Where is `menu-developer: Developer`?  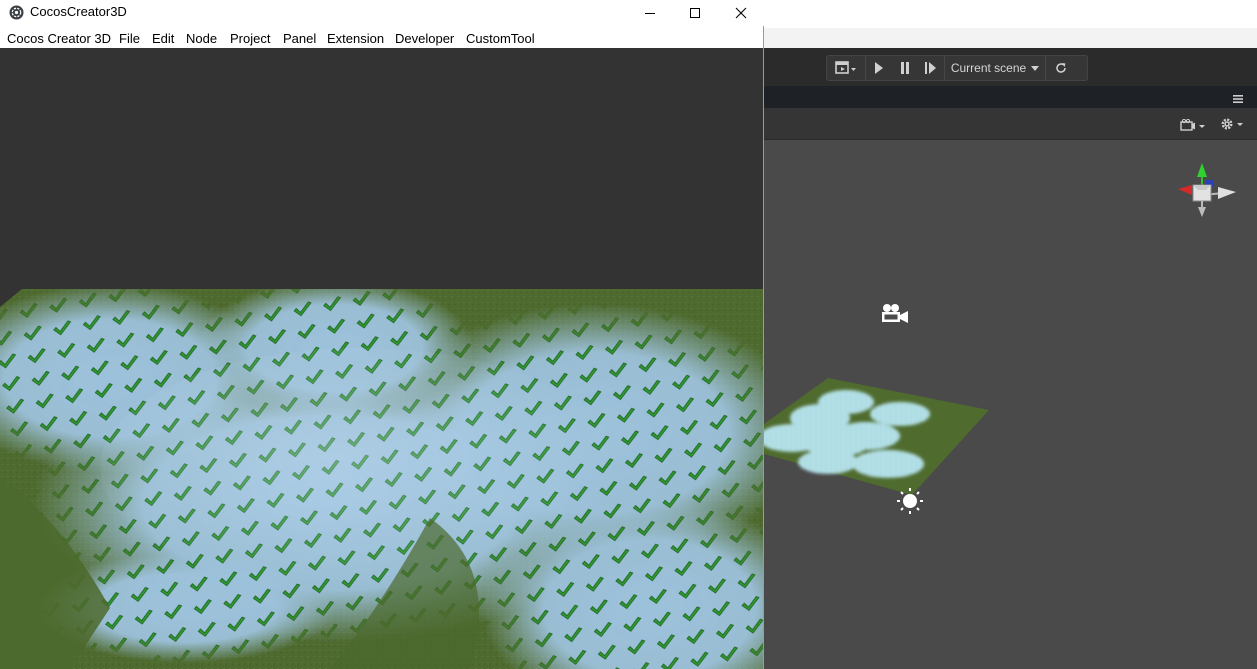
menu-developer: Developer is located at coordinates (424, 38).